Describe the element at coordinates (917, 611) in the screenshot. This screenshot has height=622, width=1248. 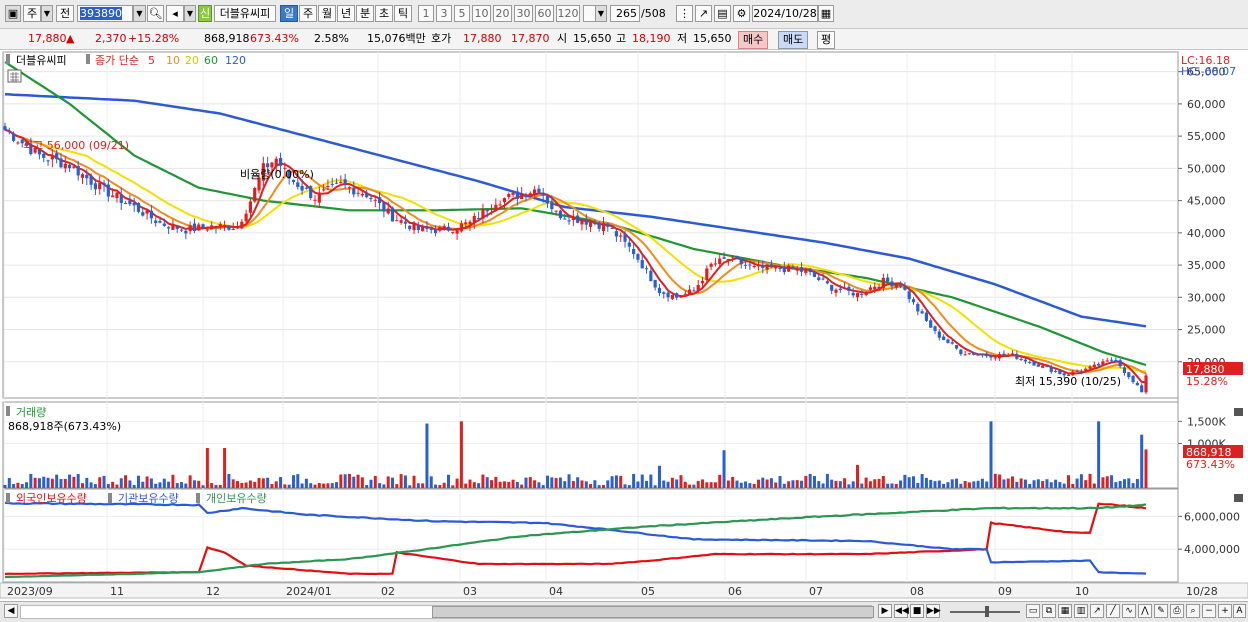
I see `stop-icon: ■` at that location.